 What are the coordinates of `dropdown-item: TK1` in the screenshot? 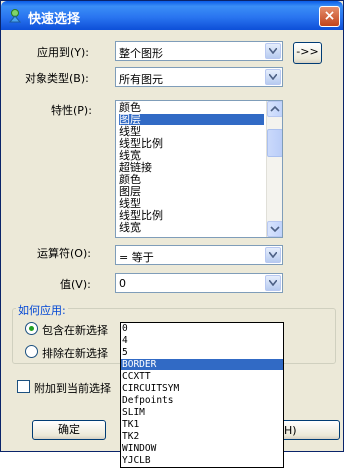 It's located at (202, 424).